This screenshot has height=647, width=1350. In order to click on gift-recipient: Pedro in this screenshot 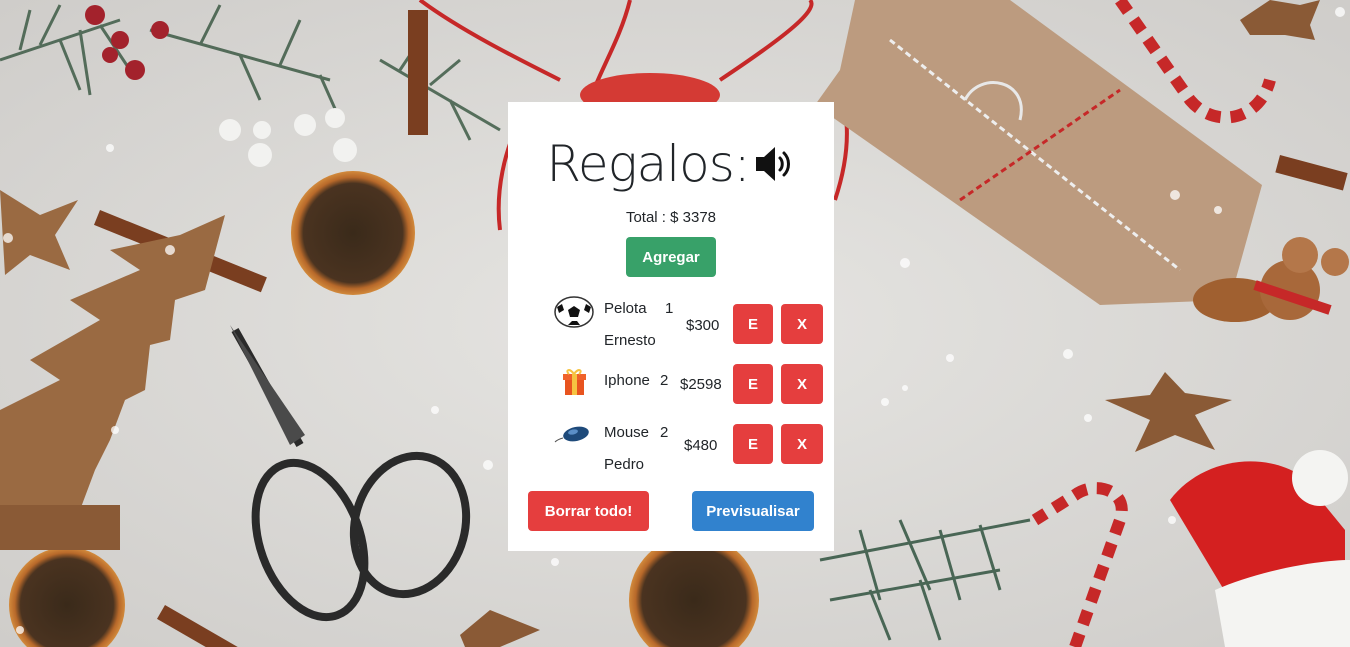, I will do `click(624, 464)`.